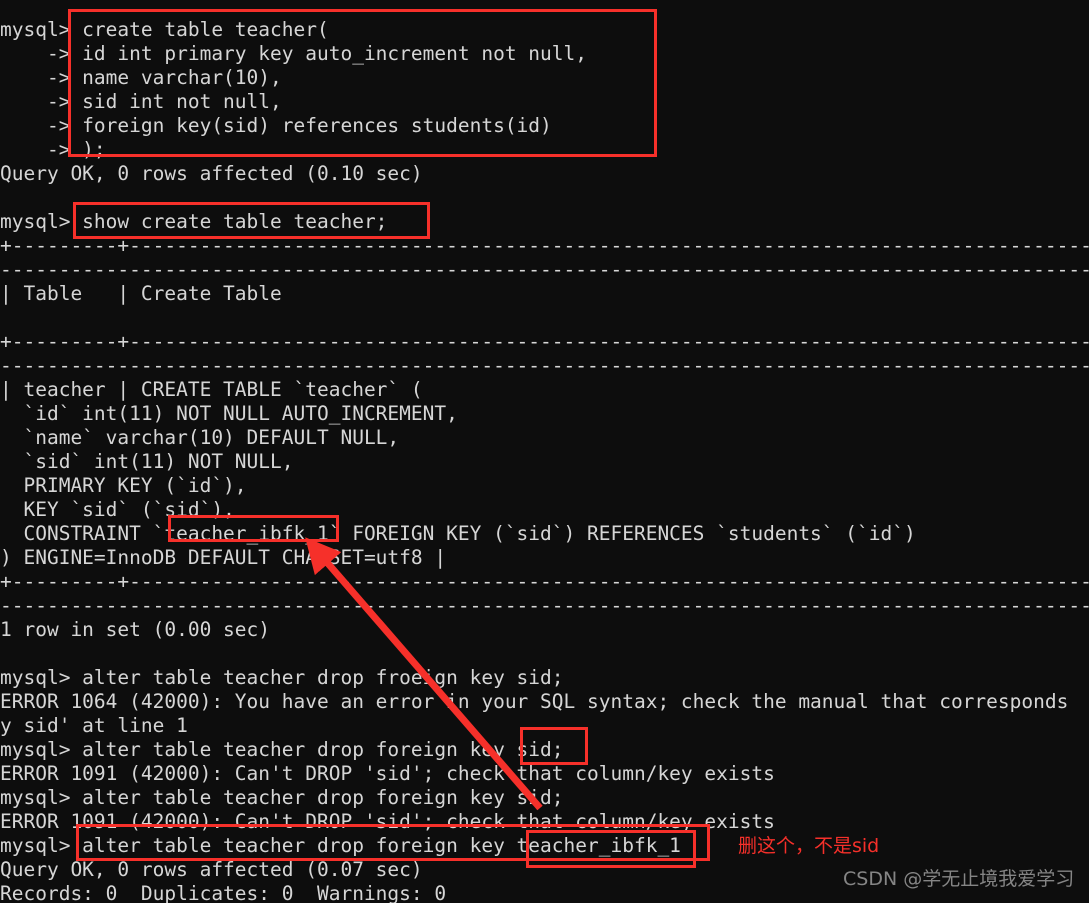 The image size is (1089, 903). Describe the element at coordinates (194, 221) in the screenshot. I see `terminal-line: mysql> show create table teacher;` at that location.